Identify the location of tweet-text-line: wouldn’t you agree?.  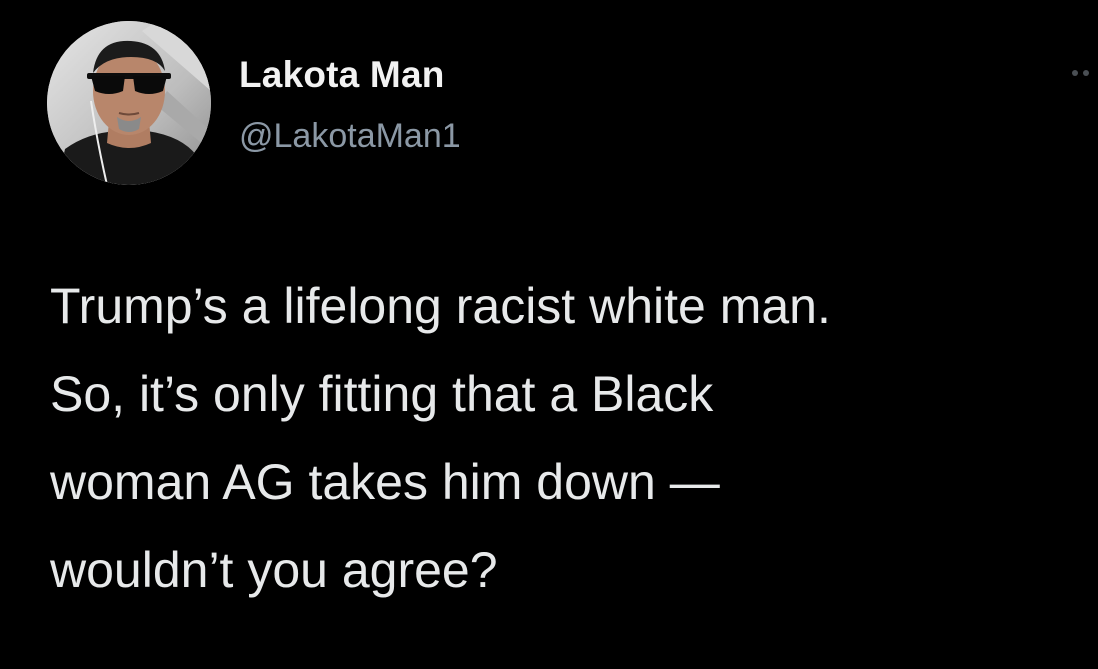
(274, 570).